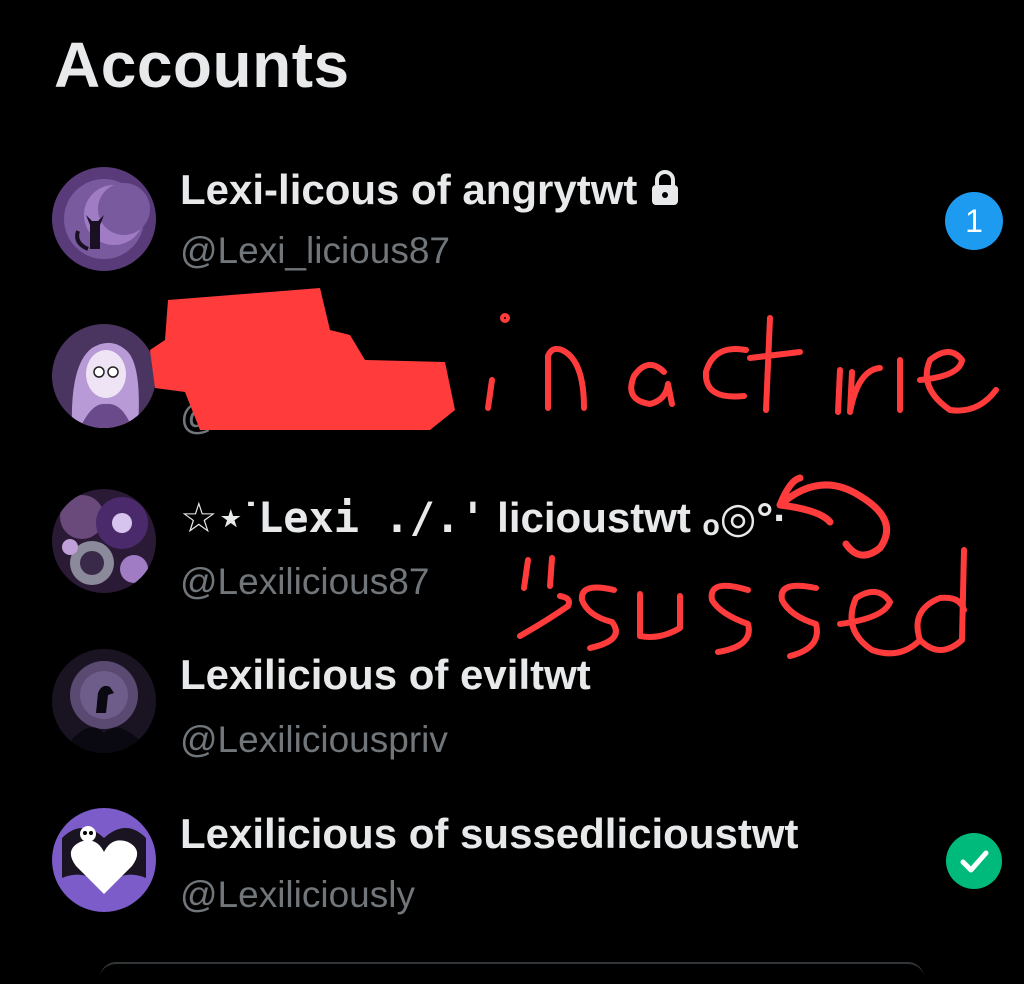 The height and width of the screenshot is (984, 1024). I want to click on display-name: Lexilicious of sussedlicioustwt, so click(489, 833).